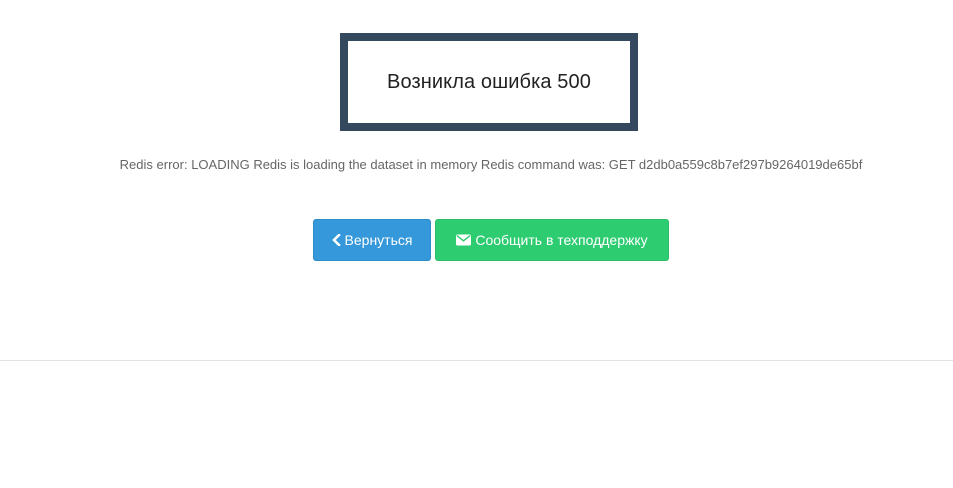  Describe the element at coordinates (378, 240) in the screenshot. I see `back-button-label: Вернуться` at that location.